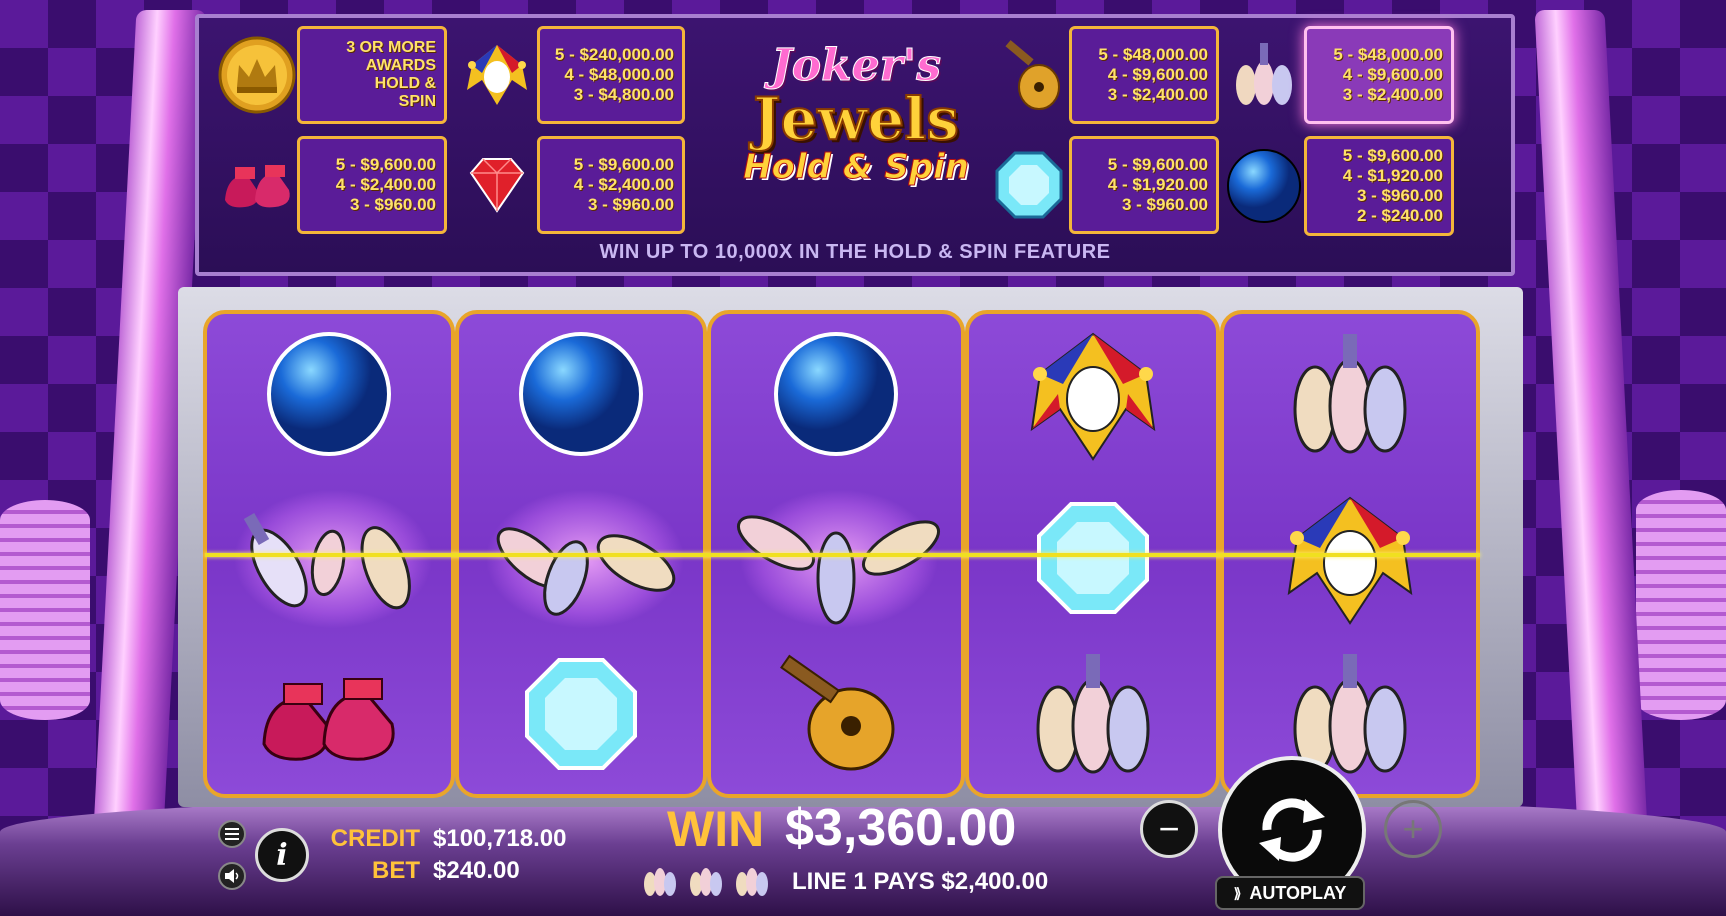  I want to click on menu-button, so click(232, 834).